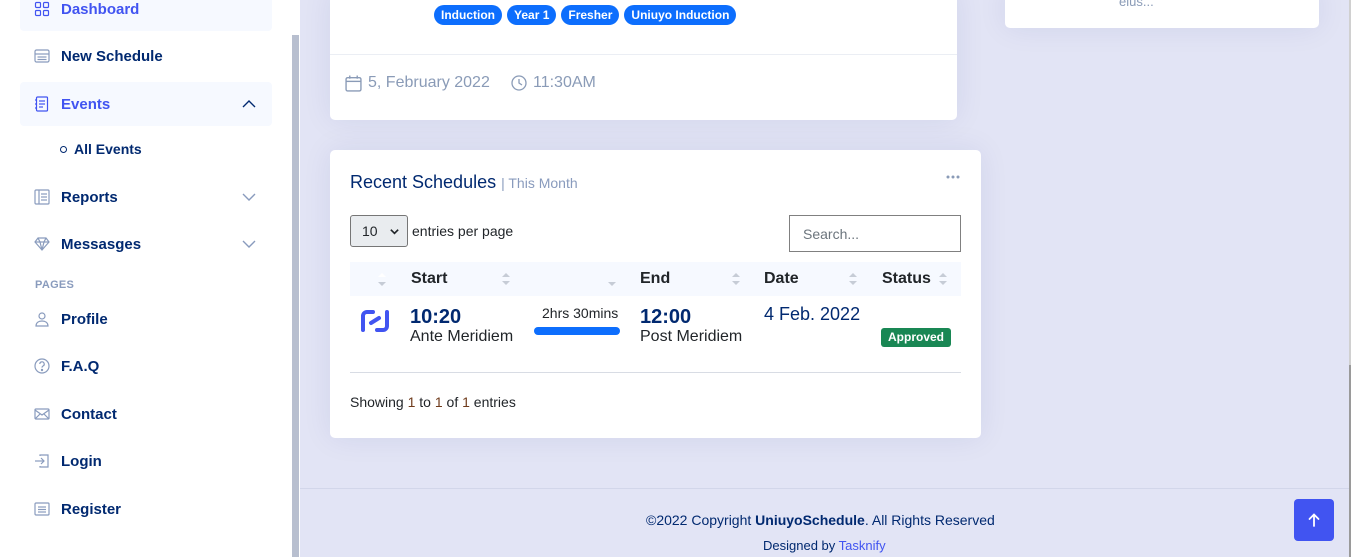  Describe the element at coordinates (916, 337) in the screenshot. I see `status-badge: Approved` at that location.